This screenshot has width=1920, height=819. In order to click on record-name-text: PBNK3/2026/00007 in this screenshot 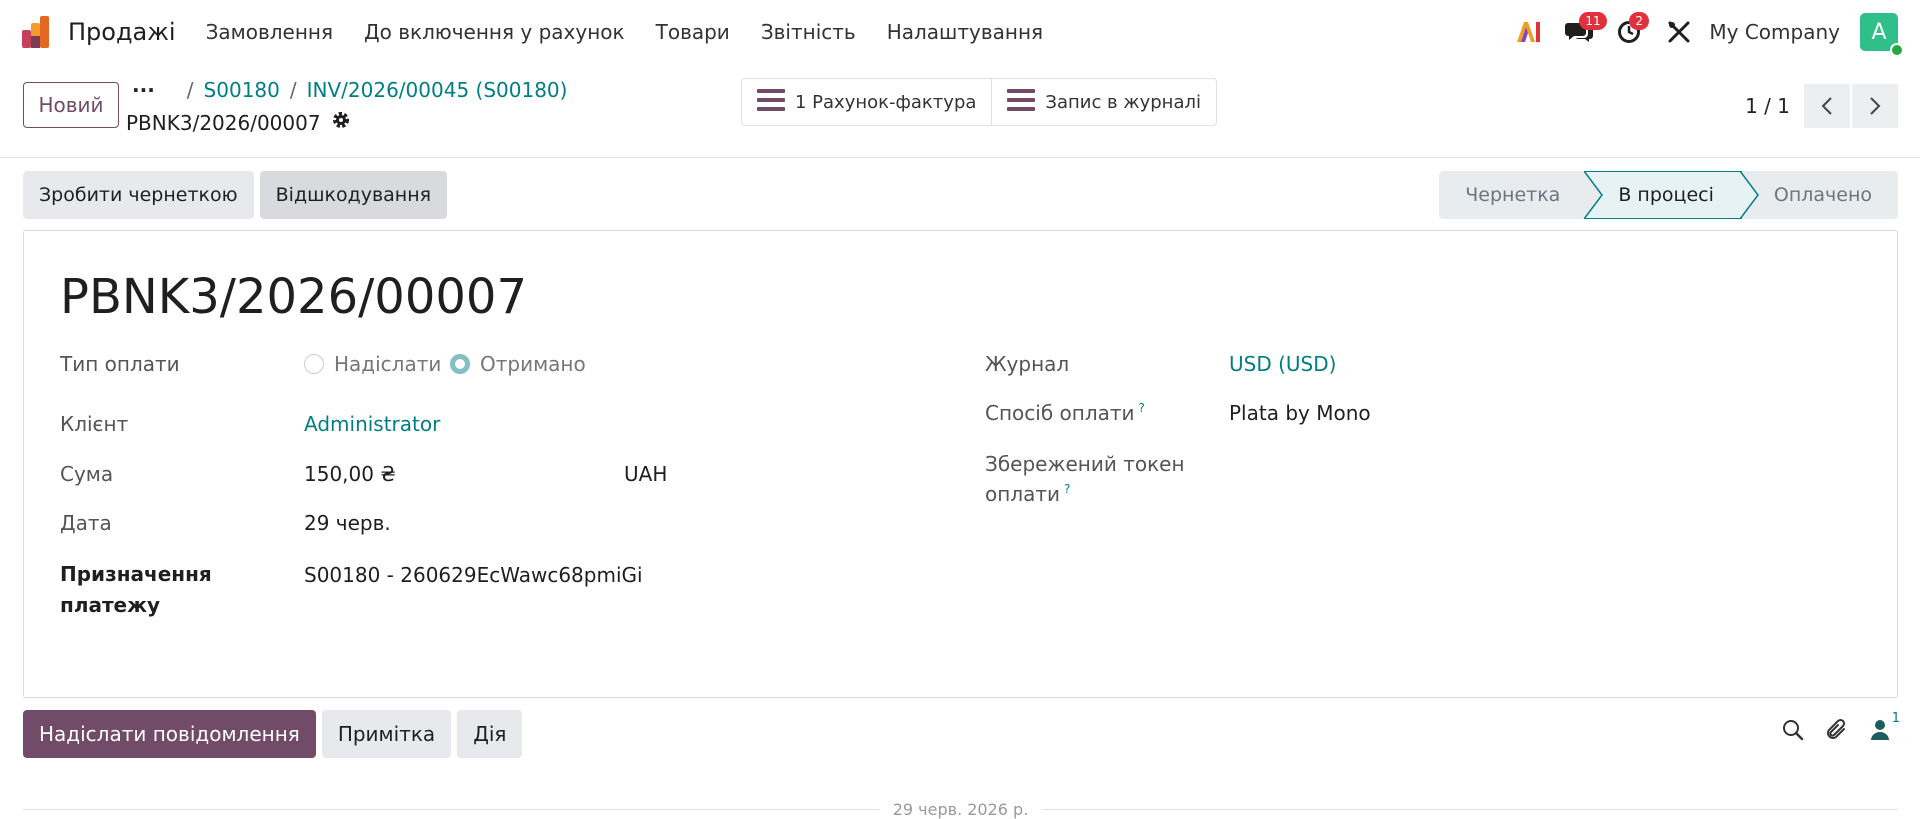, I will do `click(223, 122)`.